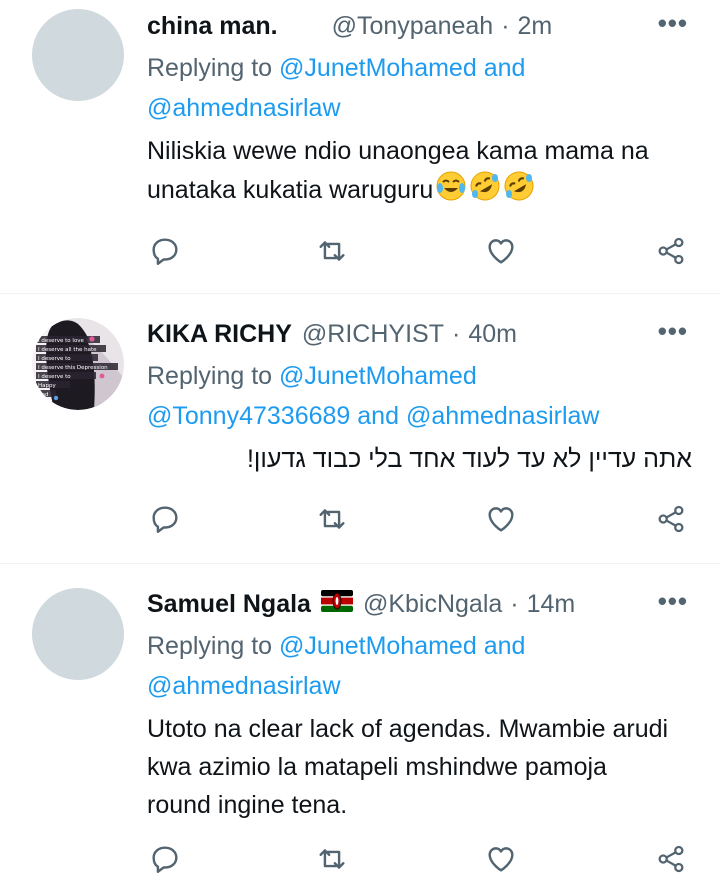 This screenshot has width=720, height=896. Describe the element at coordinates (43, 395) in the screenshot. I see `avatar-text-line: End` at that location.